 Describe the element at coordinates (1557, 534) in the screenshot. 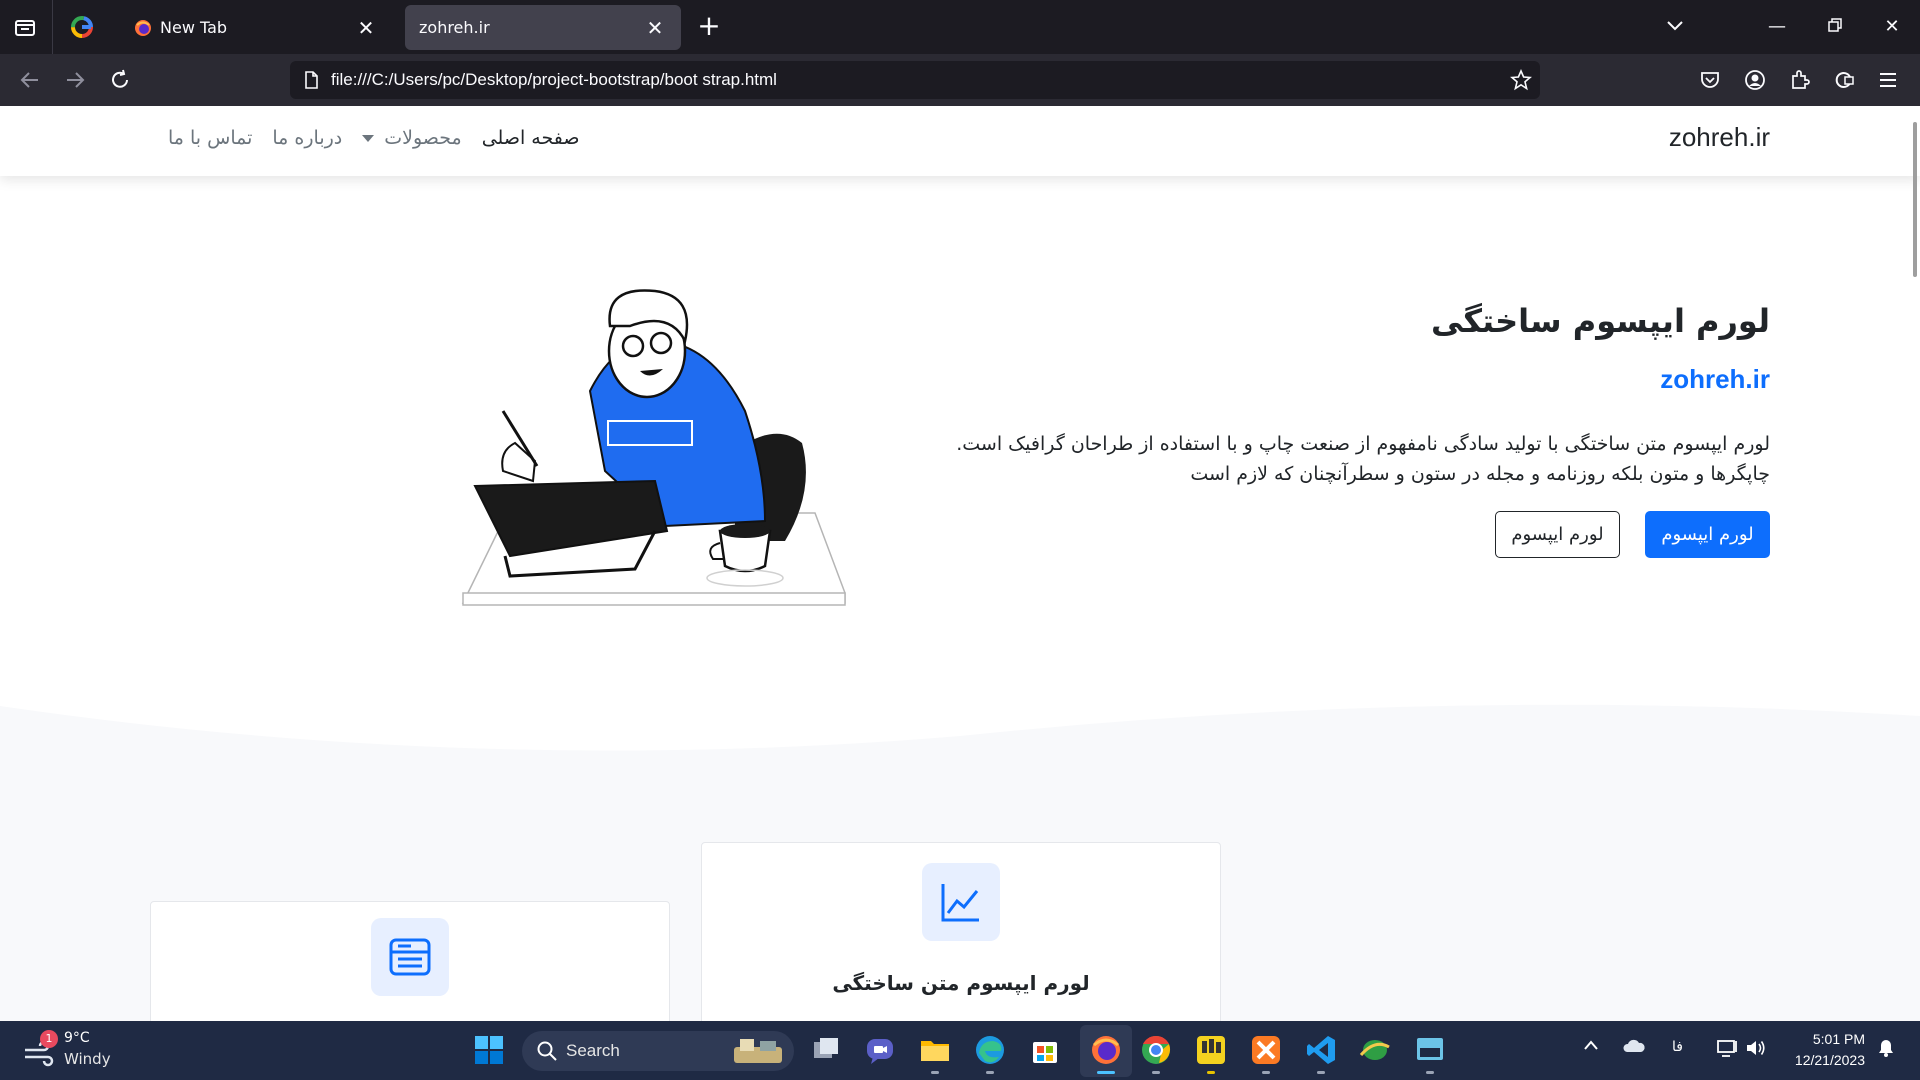

I see `hero-secondary-button: لورم ایپسوم` at that location.